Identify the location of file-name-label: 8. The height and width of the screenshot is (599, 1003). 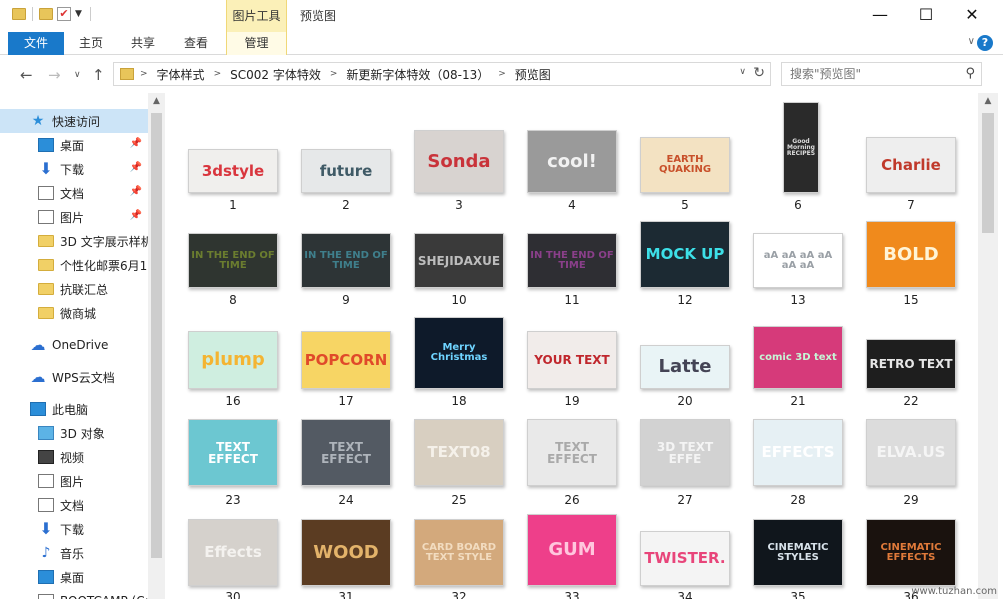
(233, 300).